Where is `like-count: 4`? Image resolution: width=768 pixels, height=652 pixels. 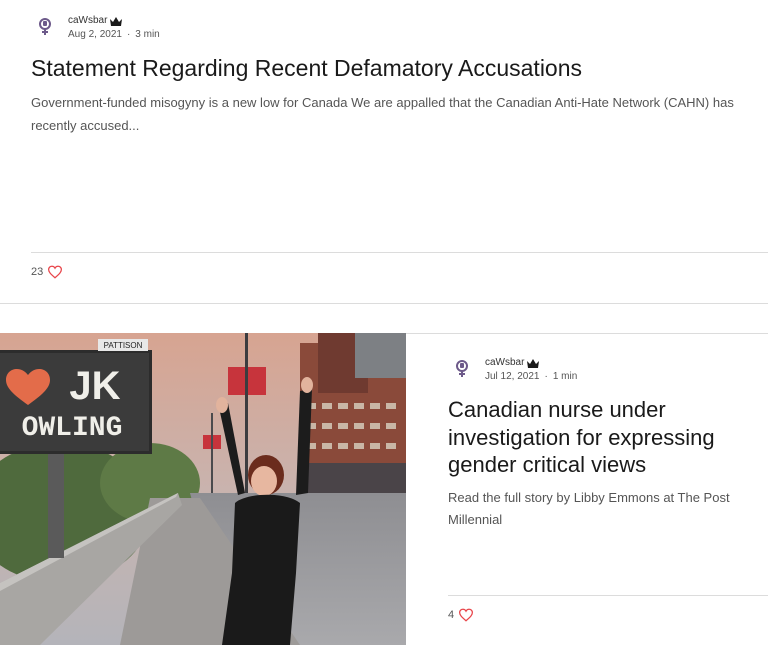 like-count: 4 is located at coordinates (451, 615).